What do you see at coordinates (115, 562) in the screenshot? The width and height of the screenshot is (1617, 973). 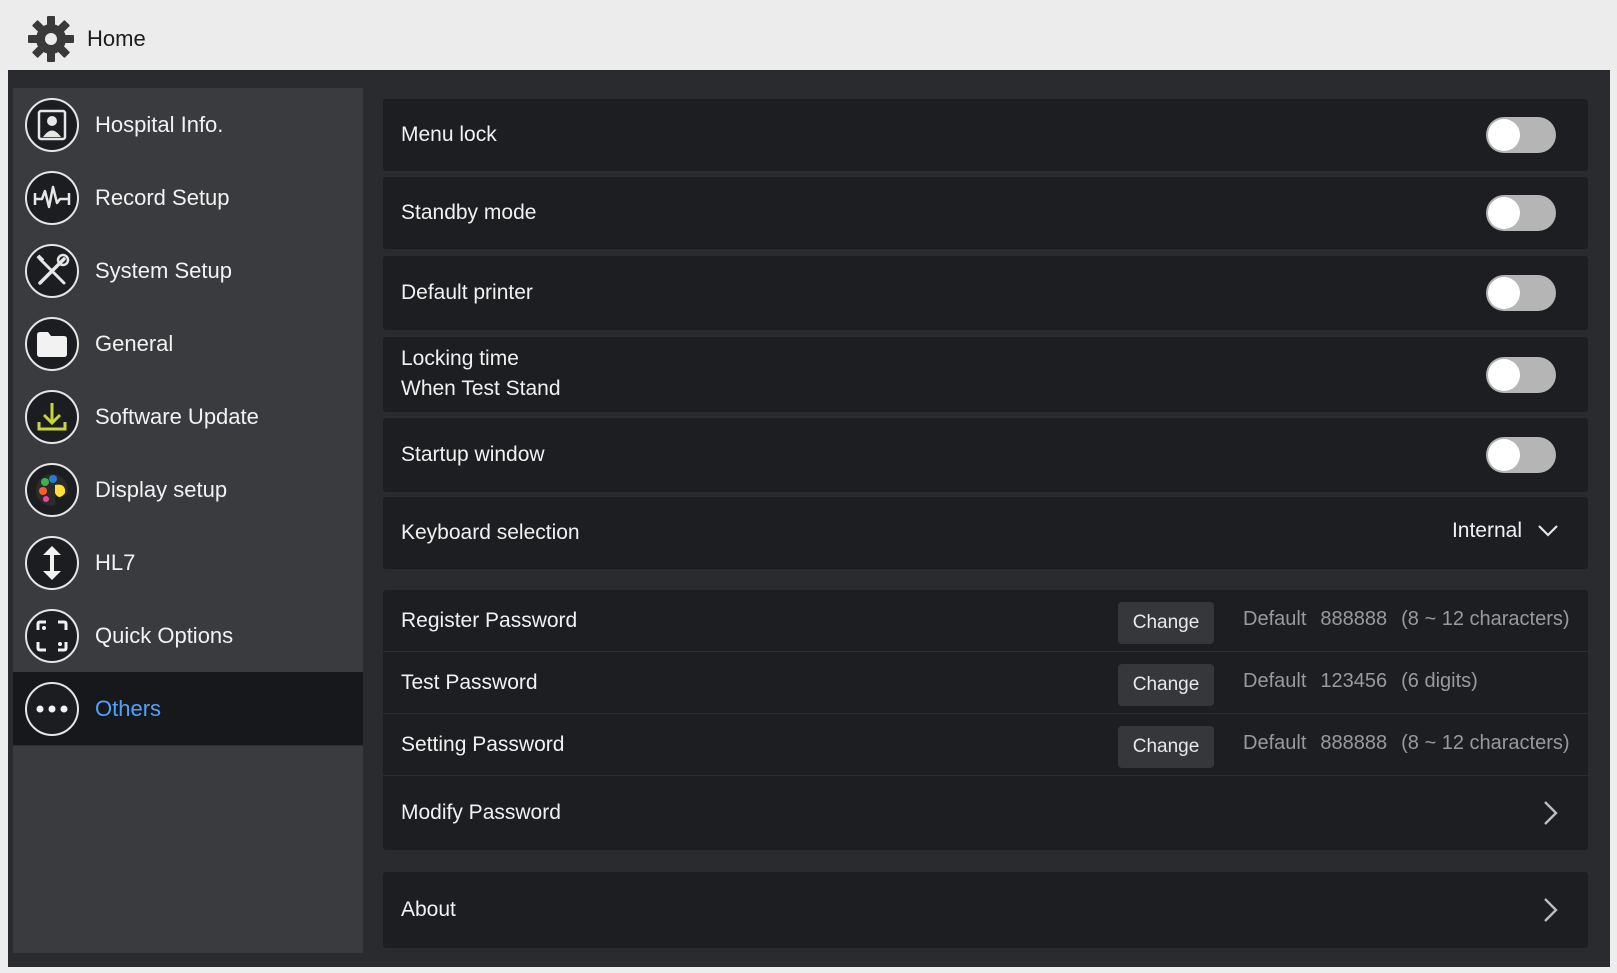 I see `sidebar-item-label: HL7` at bounding box center [115, 562].